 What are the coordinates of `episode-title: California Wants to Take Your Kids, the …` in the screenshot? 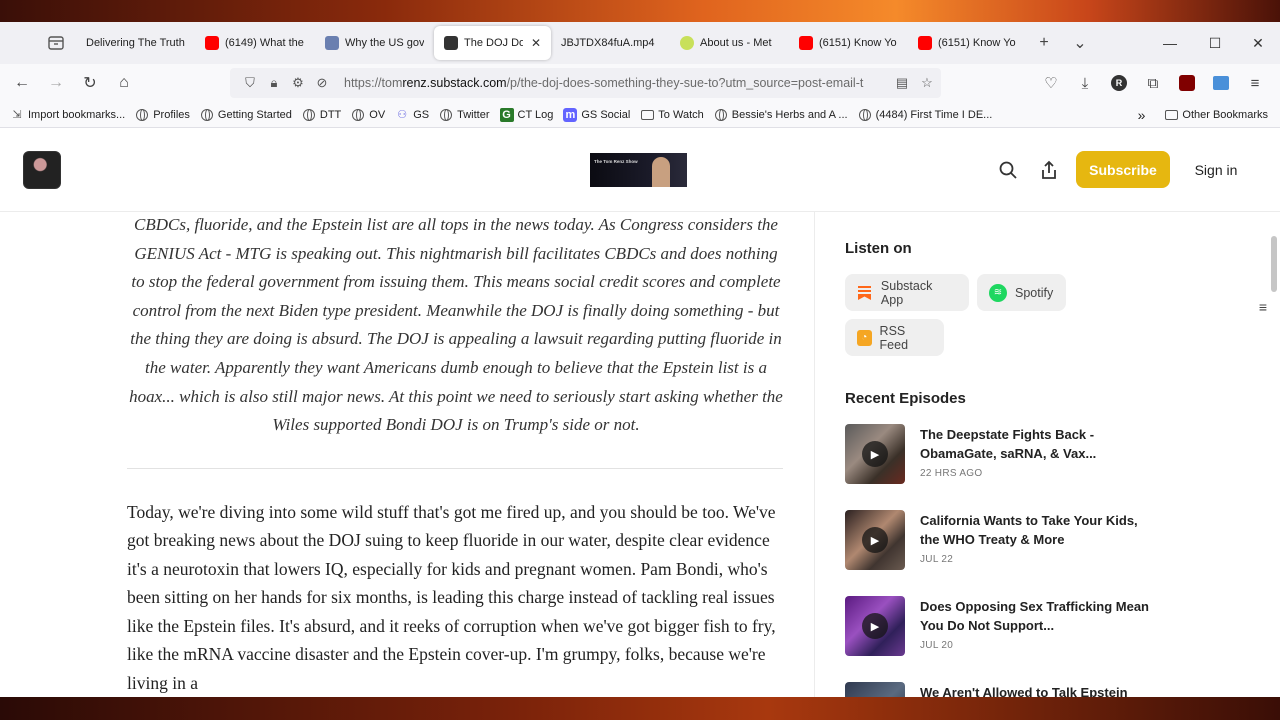 It's located at (1040, 530).